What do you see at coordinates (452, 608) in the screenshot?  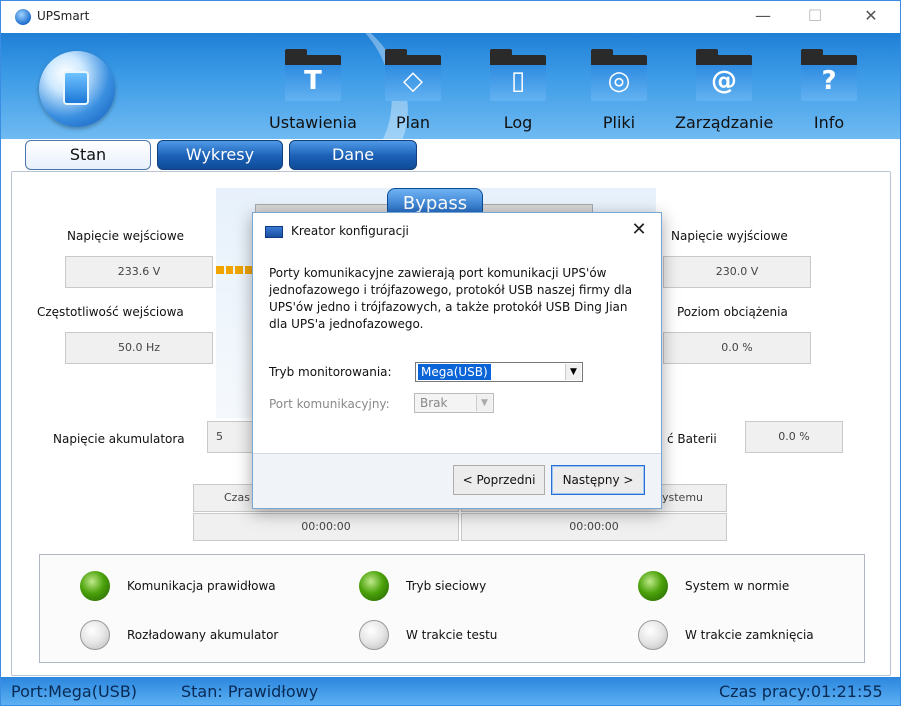 I see `status-indicators` at bounding box center [452, 608].